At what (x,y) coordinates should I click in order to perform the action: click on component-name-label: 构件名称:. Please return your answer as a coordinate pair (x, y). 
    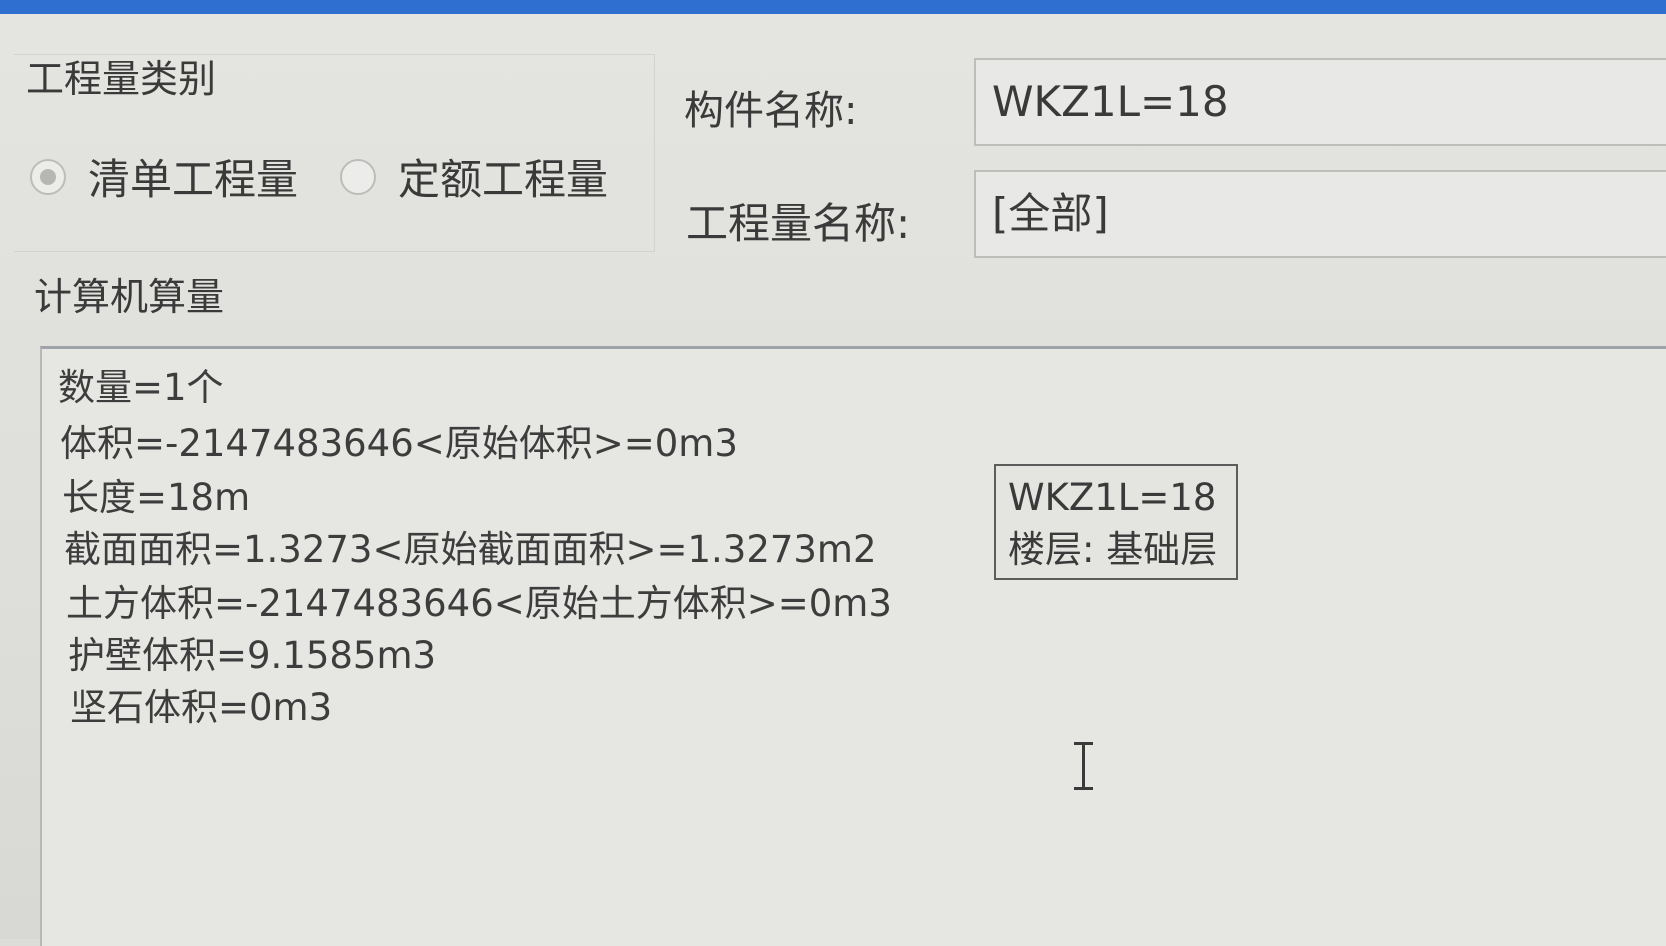
    Looking at the image, I should click on (771, 111).